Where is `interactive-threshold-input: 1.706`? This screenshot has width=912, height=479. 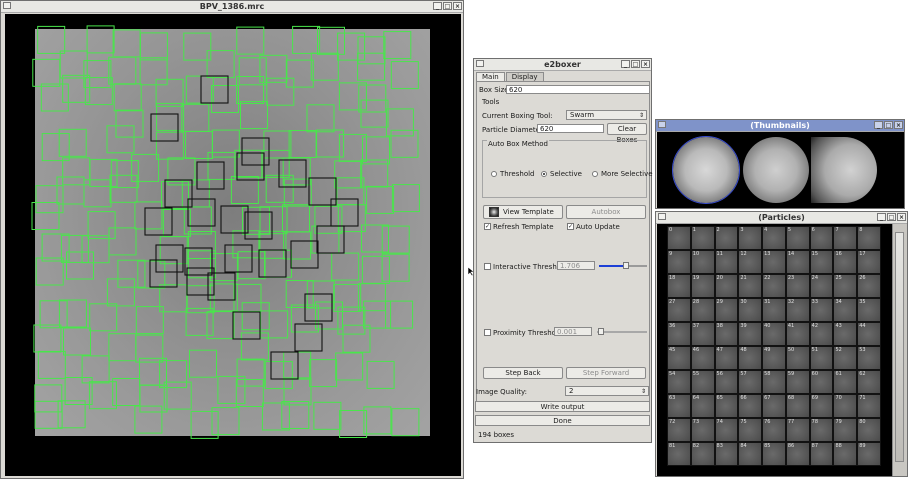
interactive-threshold-input: 1.706 is located at coordinates (576, 265).